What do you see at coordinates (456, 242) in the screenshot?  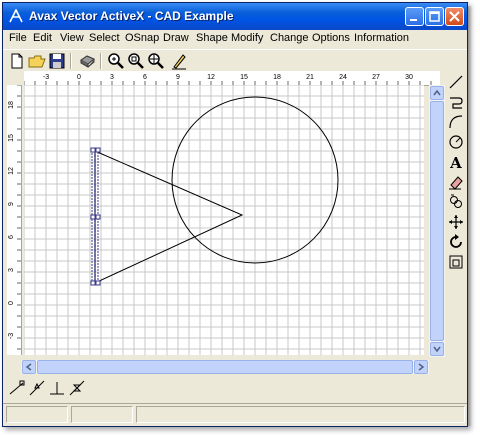 I see `rotate-tool-button` at bounding box center [456, 242].